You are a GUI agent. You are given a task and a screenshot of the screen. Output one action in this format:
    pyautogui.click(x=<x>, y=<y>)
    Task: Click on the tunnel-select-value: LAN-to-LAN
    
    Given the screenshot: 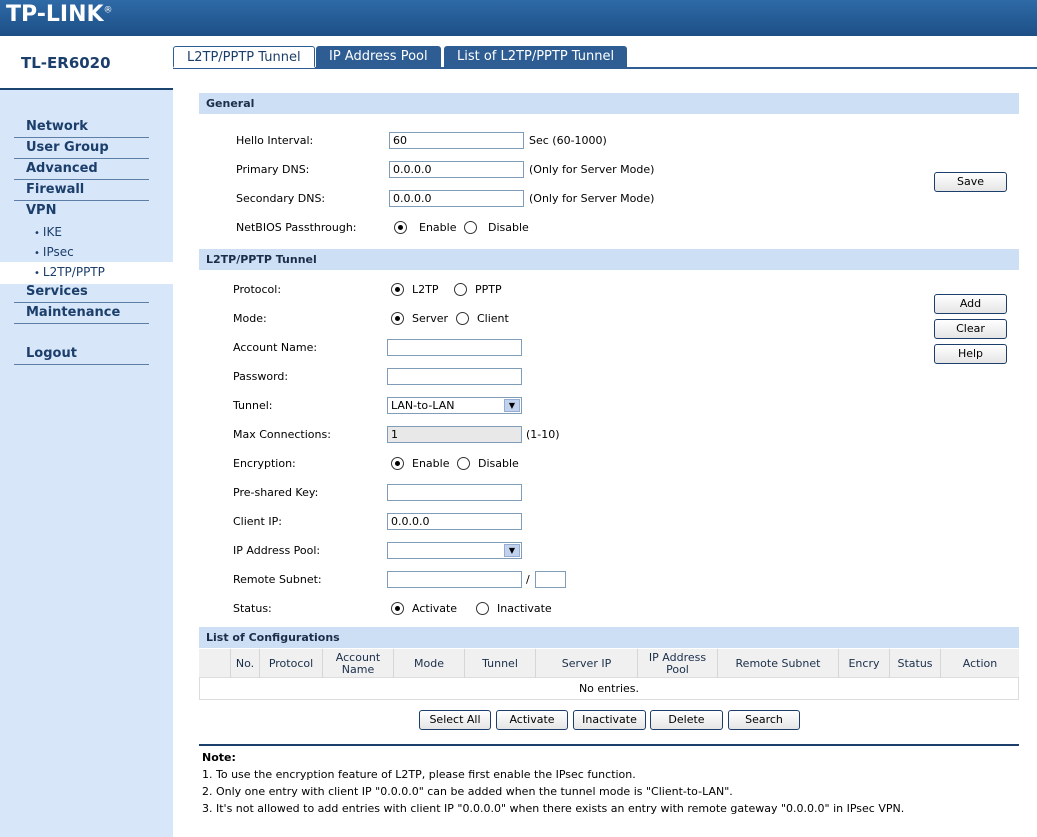 What is the action you would take?
    pyautogui.click(x=423, y=405)
    